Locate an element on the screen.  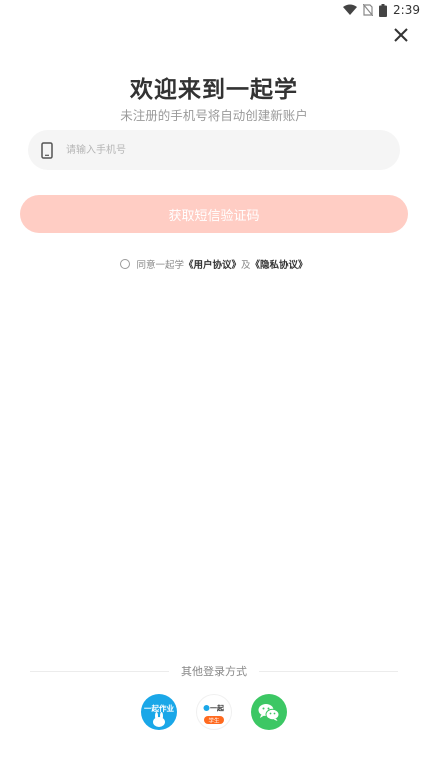
wechat-login-button is located at coordinates (269, 712).